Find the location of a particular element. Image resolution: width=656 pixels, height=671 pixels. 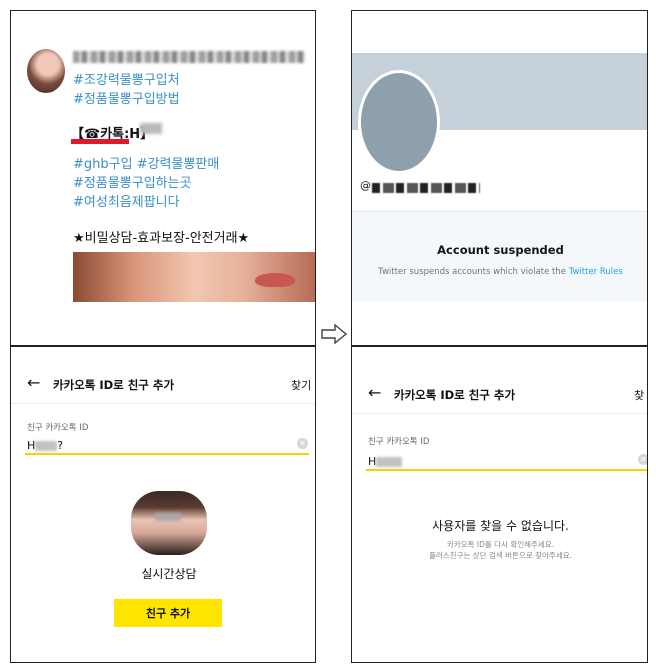

hashtag-line: #여성최음제팝니다 is located at coordinates (126, 200).